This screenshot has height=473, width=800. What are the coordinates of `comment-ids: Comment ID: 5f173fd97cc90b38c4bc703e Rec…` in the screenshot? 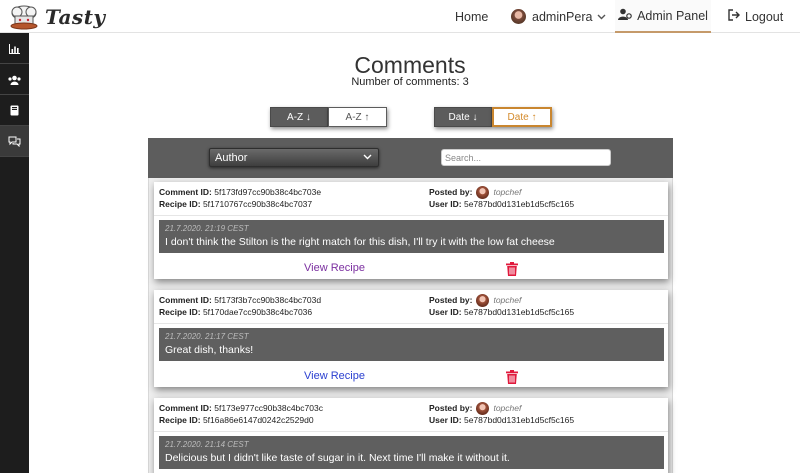 It's located at (240, 198).